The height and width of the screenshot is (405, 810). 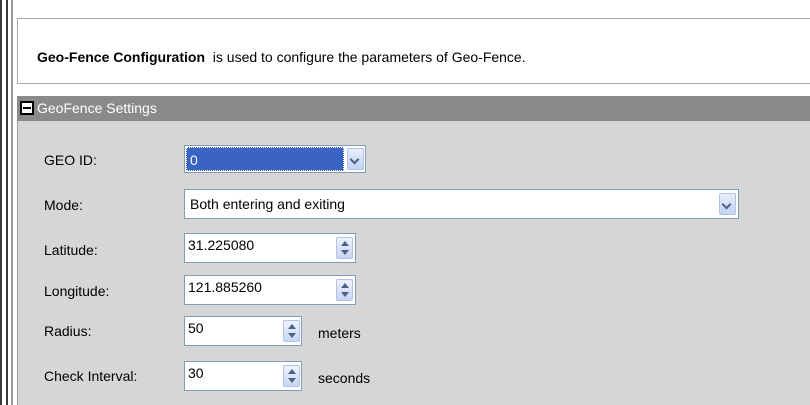 What do you see at coordinates (12, 202) in the screenshot?
I see `frame-divider` at bounding box center [12, 202].